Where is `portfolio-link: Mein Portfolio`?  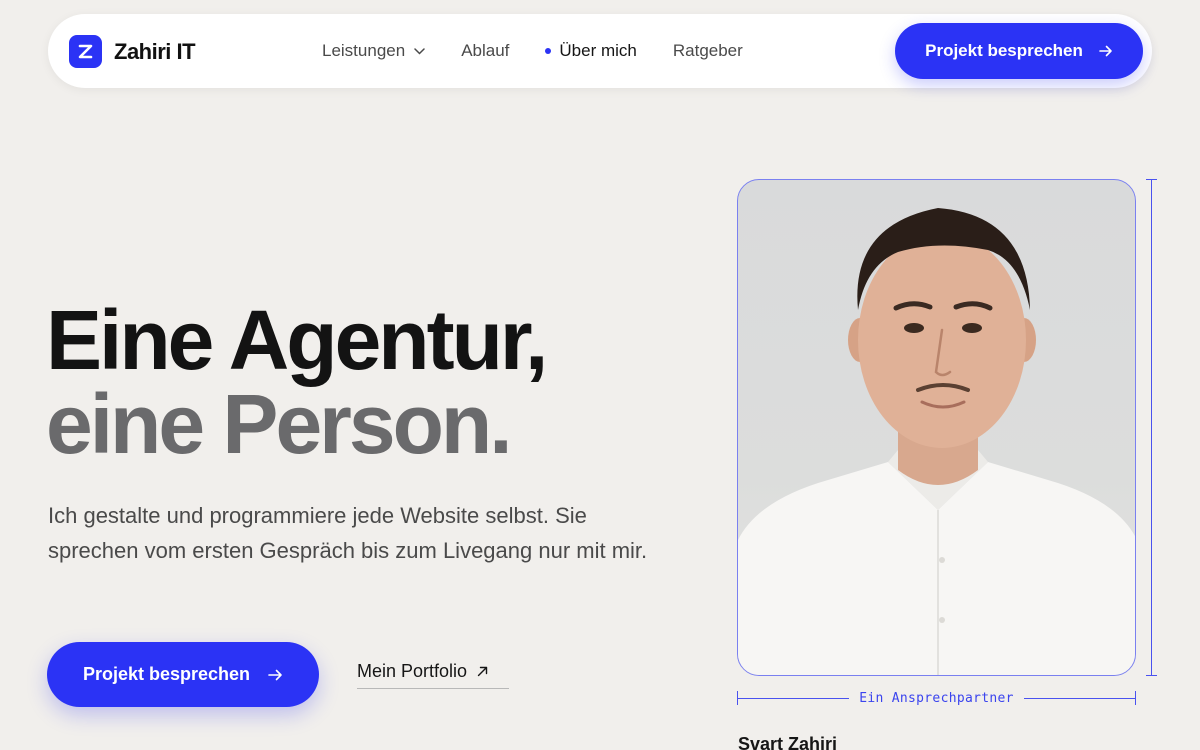
portfolio-link: Mein Portfolio is located at coordinates (433, 675).